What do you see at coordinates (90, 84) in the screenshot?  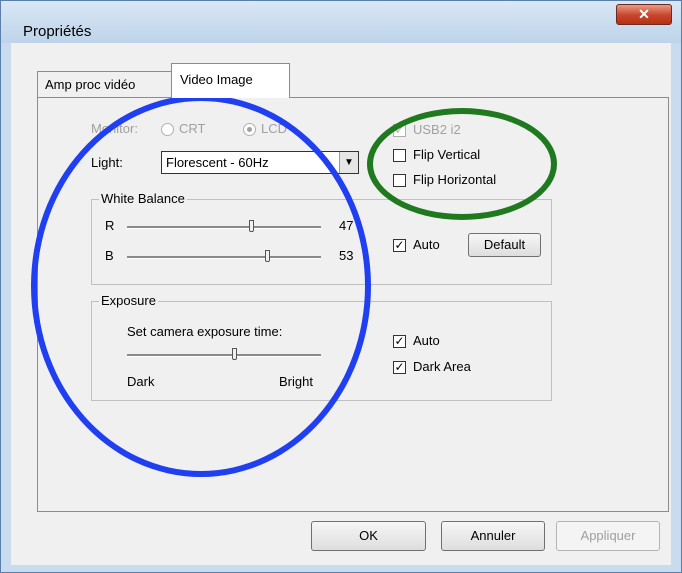 I see `tab-label: Amp proc vidéo` at bounding box center [90, 84].